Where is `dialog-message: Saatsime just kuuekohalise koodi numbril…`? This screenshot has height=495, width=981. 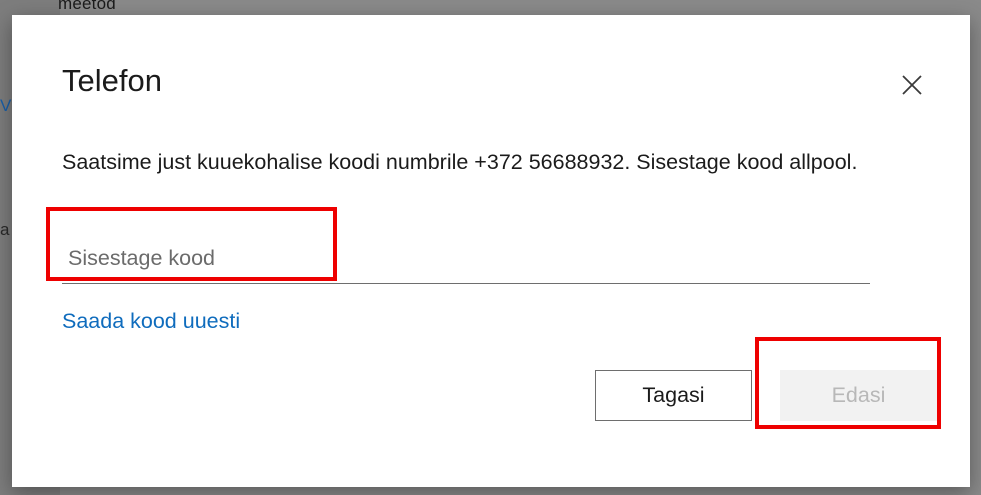
dialog-message: Saatsime just kuuekohalise koodi numbril… is located at coordinates (460, 162).